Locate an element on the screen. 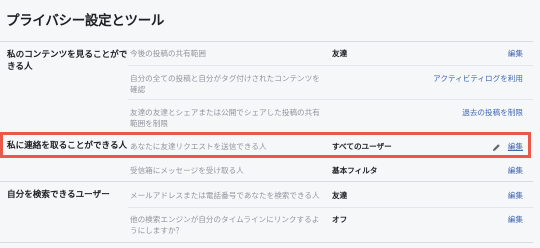  section-label-content-visibility: 私のコンテンツを見ることがで きる人 is located at coordinates (67, 61).